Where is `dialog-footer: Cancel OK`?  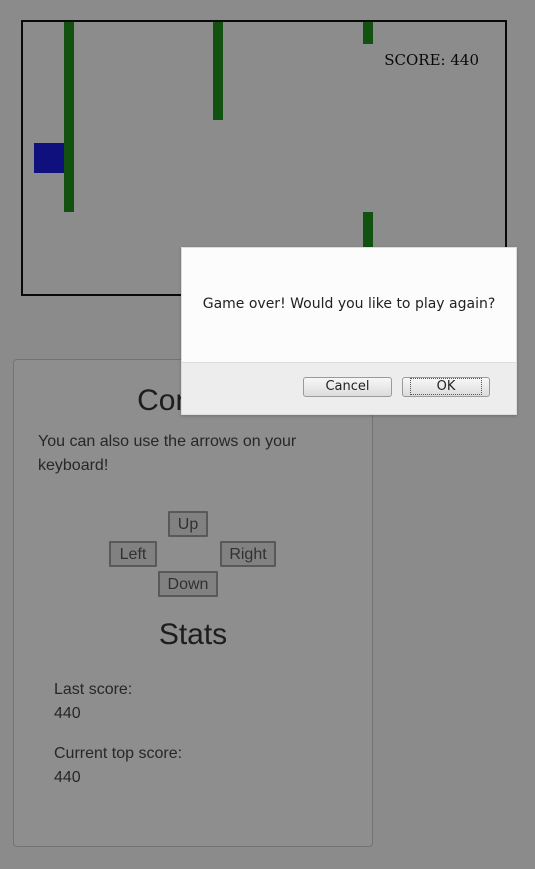
dialog-footer: Cancel OK is located at coordinates (349, 388).